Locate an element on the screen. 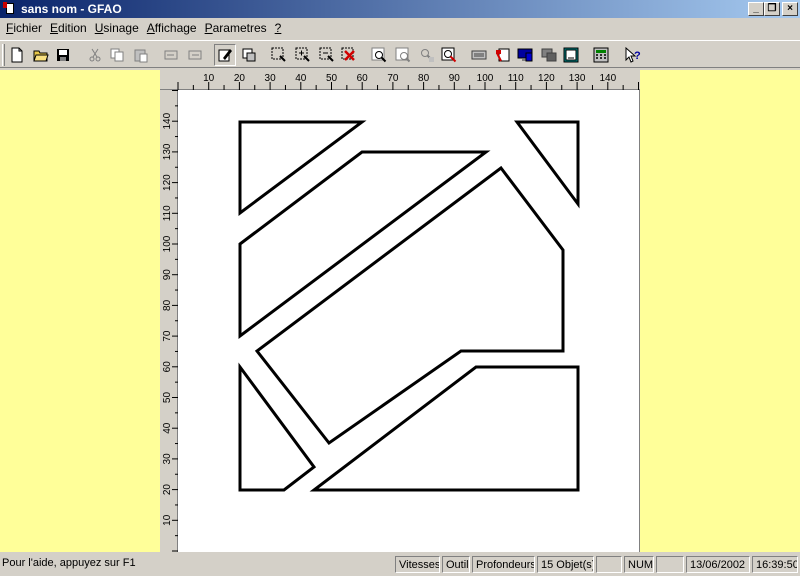 Image resolution: width=800 pixels, height=576 pixels. app-icon is located at coordinates (10, 9).